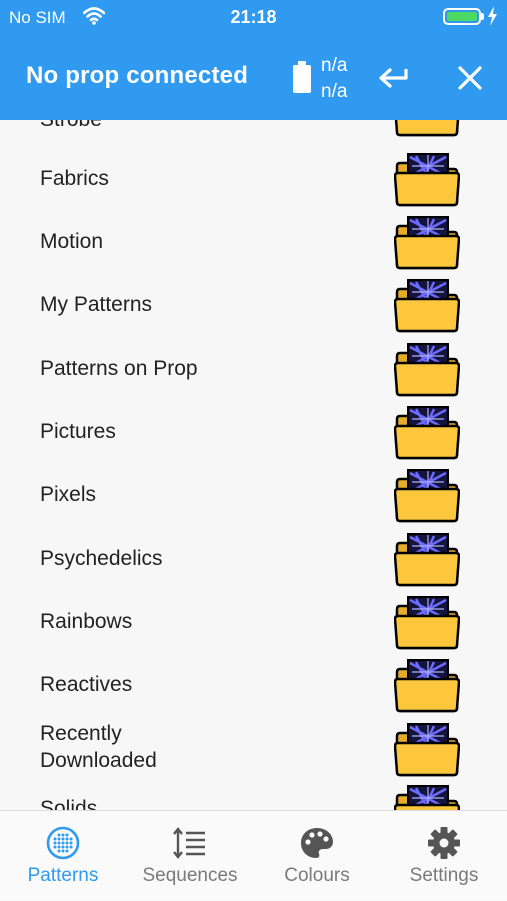 The width and height of the screenshot is (507, 901). I want to click on list-item-label-line2: Downloaded, so click(98, 760).